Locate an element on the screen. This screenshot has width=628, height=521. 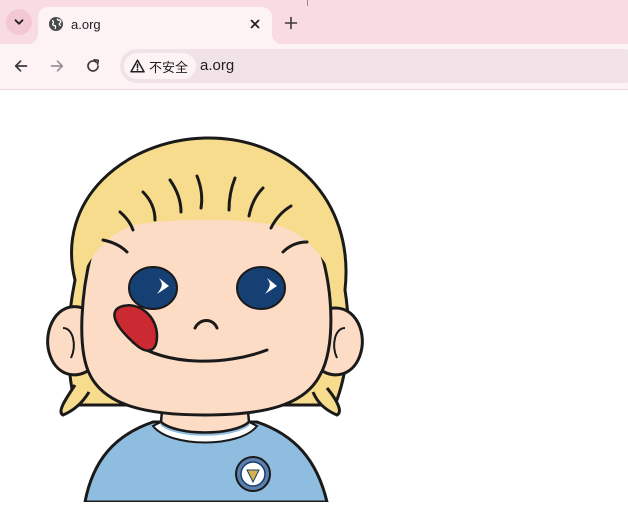
url-text: a.org is located at coordinates (217, 65).